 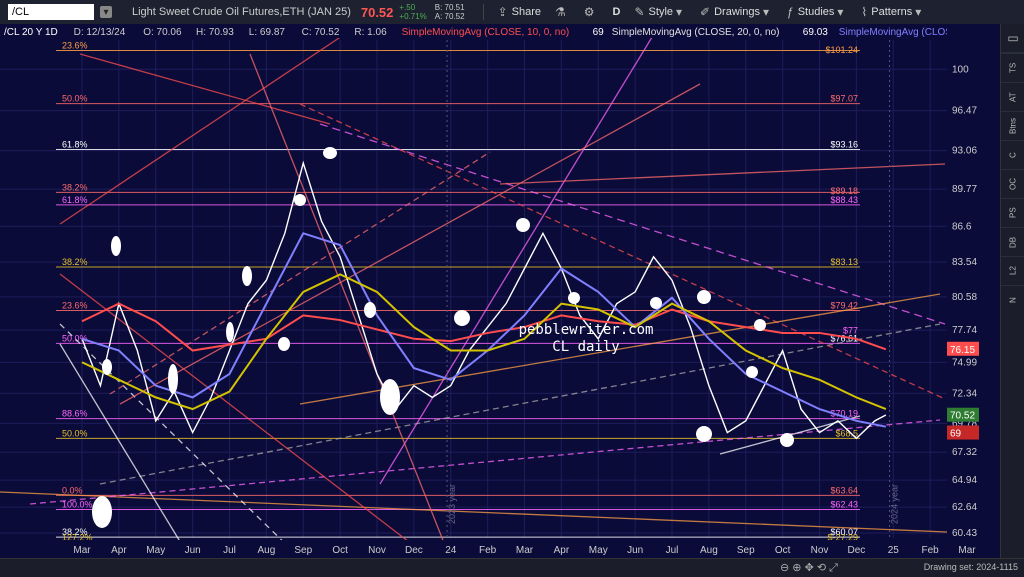 What do you see at coordinates (962, 226) in the screenshot?
I see `y-tick-label-4: 86.6` at bounding box center [962, 226].